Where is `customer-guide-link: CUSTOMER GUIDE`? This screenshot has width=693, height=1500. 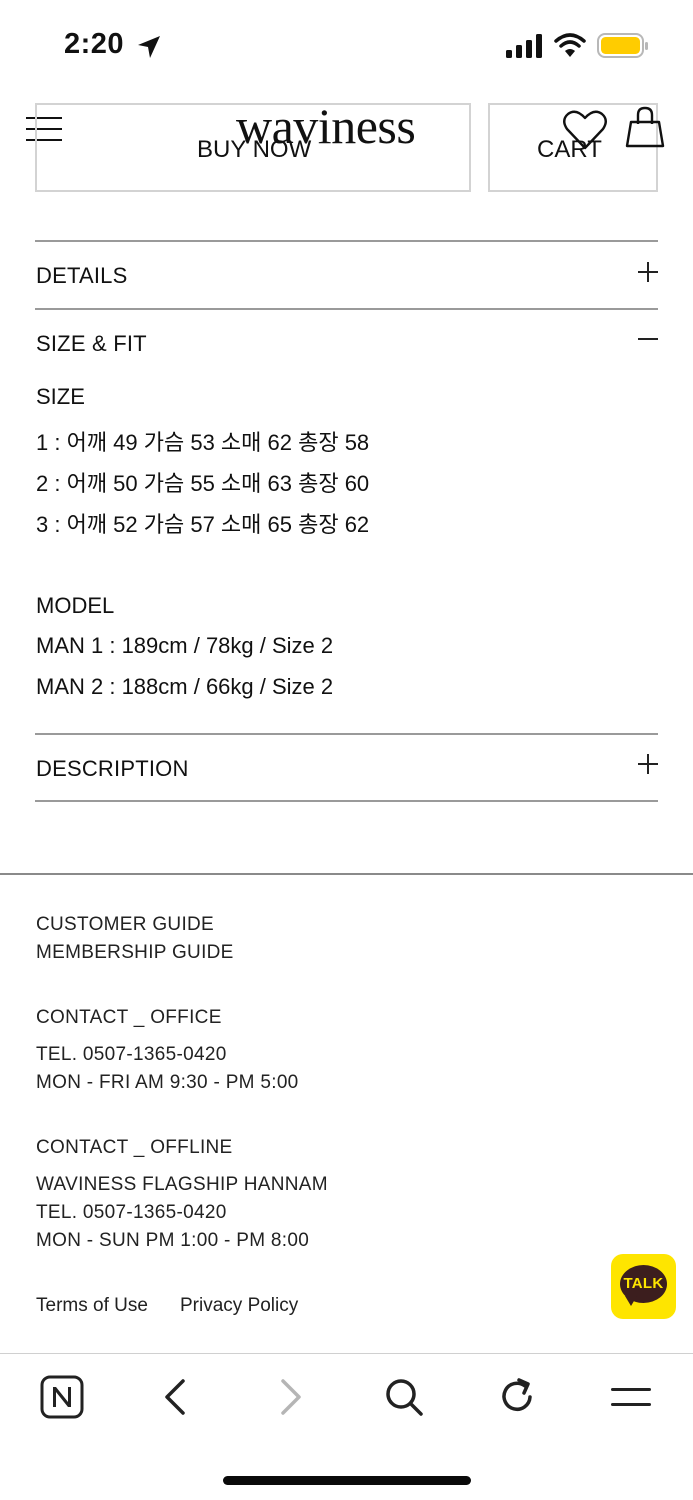 customer-guide-link: CUSTOMER GUIDE is located at coordinates (125, 925).